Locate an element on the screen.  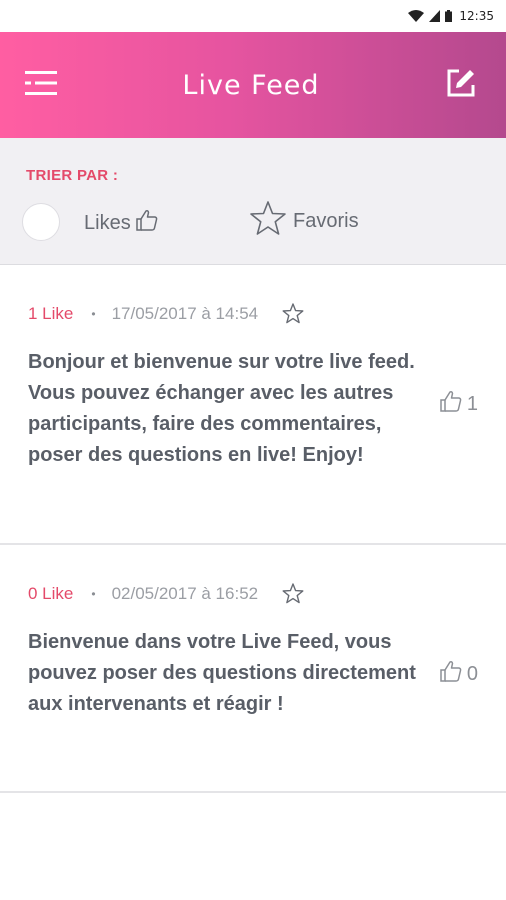
menu-button is located at coordinates (41, 85).